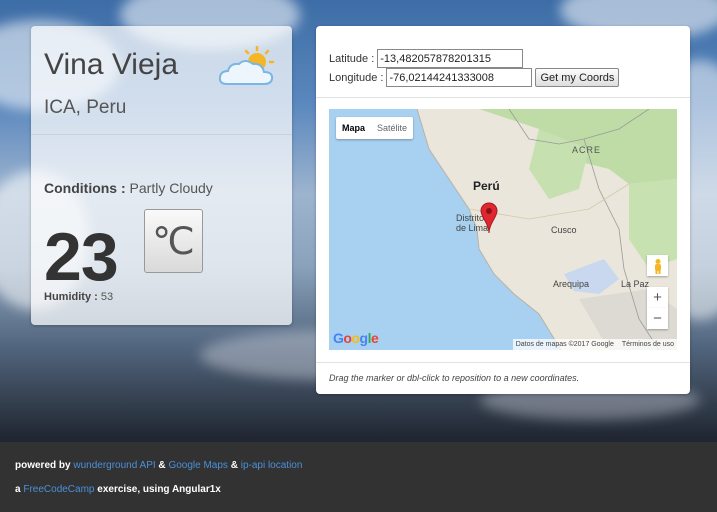 This screenshot has height=512, width=717. Describe the element at coordinates (503, 97) in the screenshot. I see `map-divider` at that location.